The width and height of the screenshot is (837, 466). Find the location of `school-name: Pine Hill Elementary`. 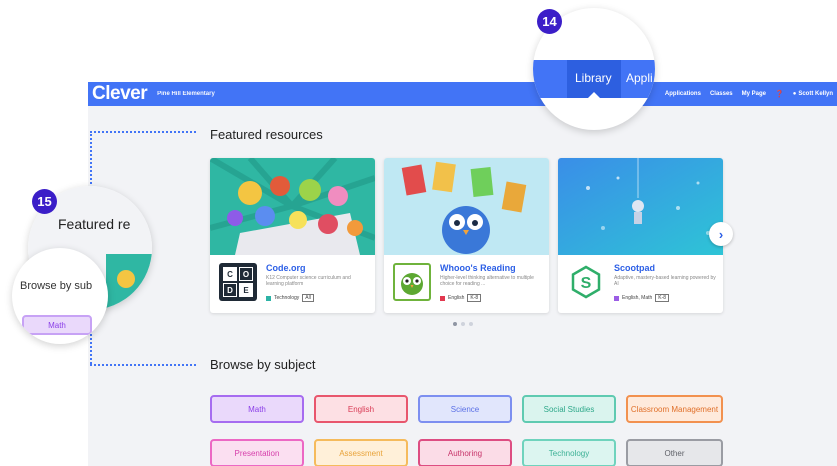

school-name: Pine Hill Elementary is located at coordinates (186, 94).